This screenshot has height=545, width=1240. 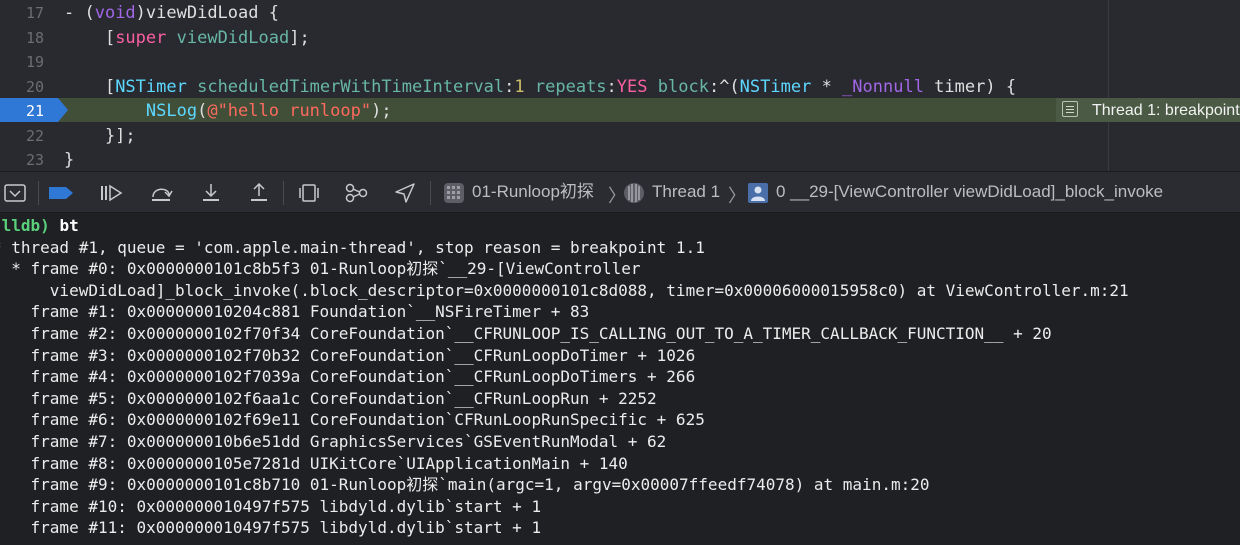 I want to click on breakpoint-toggle-icon, so click(x=61, y=193).